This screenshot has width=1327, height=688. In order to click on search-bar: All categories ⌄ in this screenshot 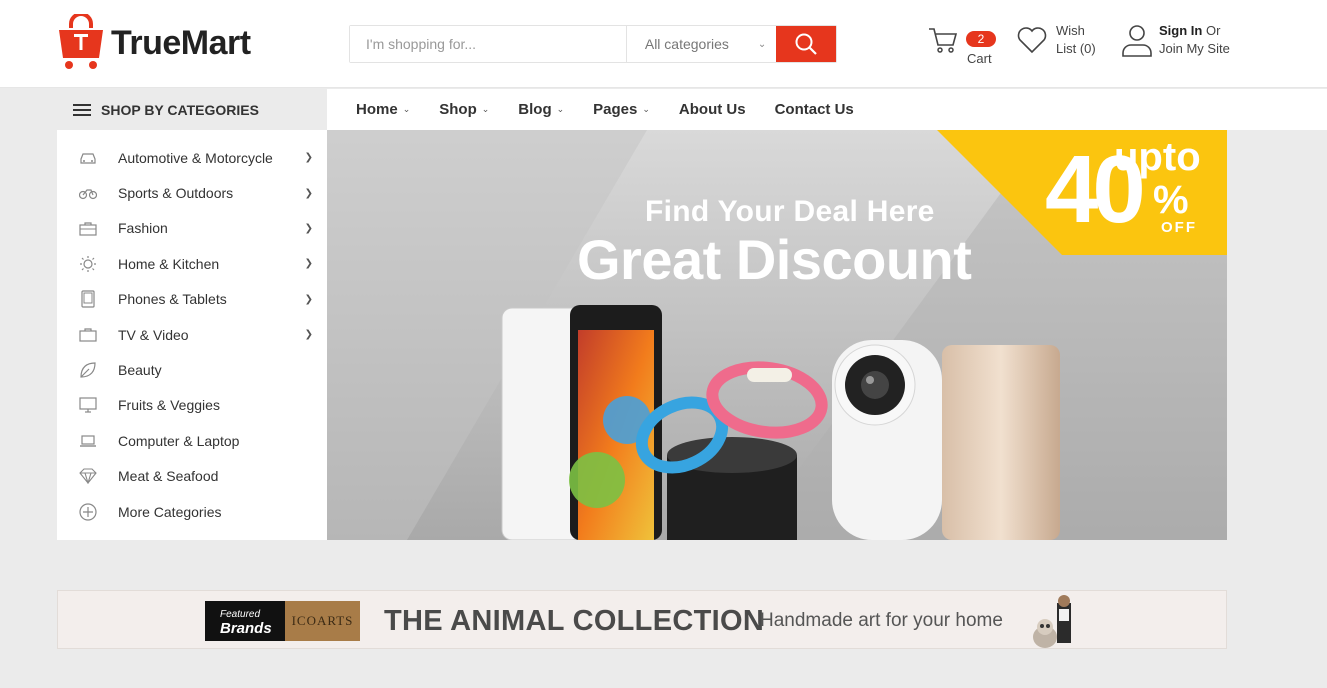, I will do `click(593, 44)`.